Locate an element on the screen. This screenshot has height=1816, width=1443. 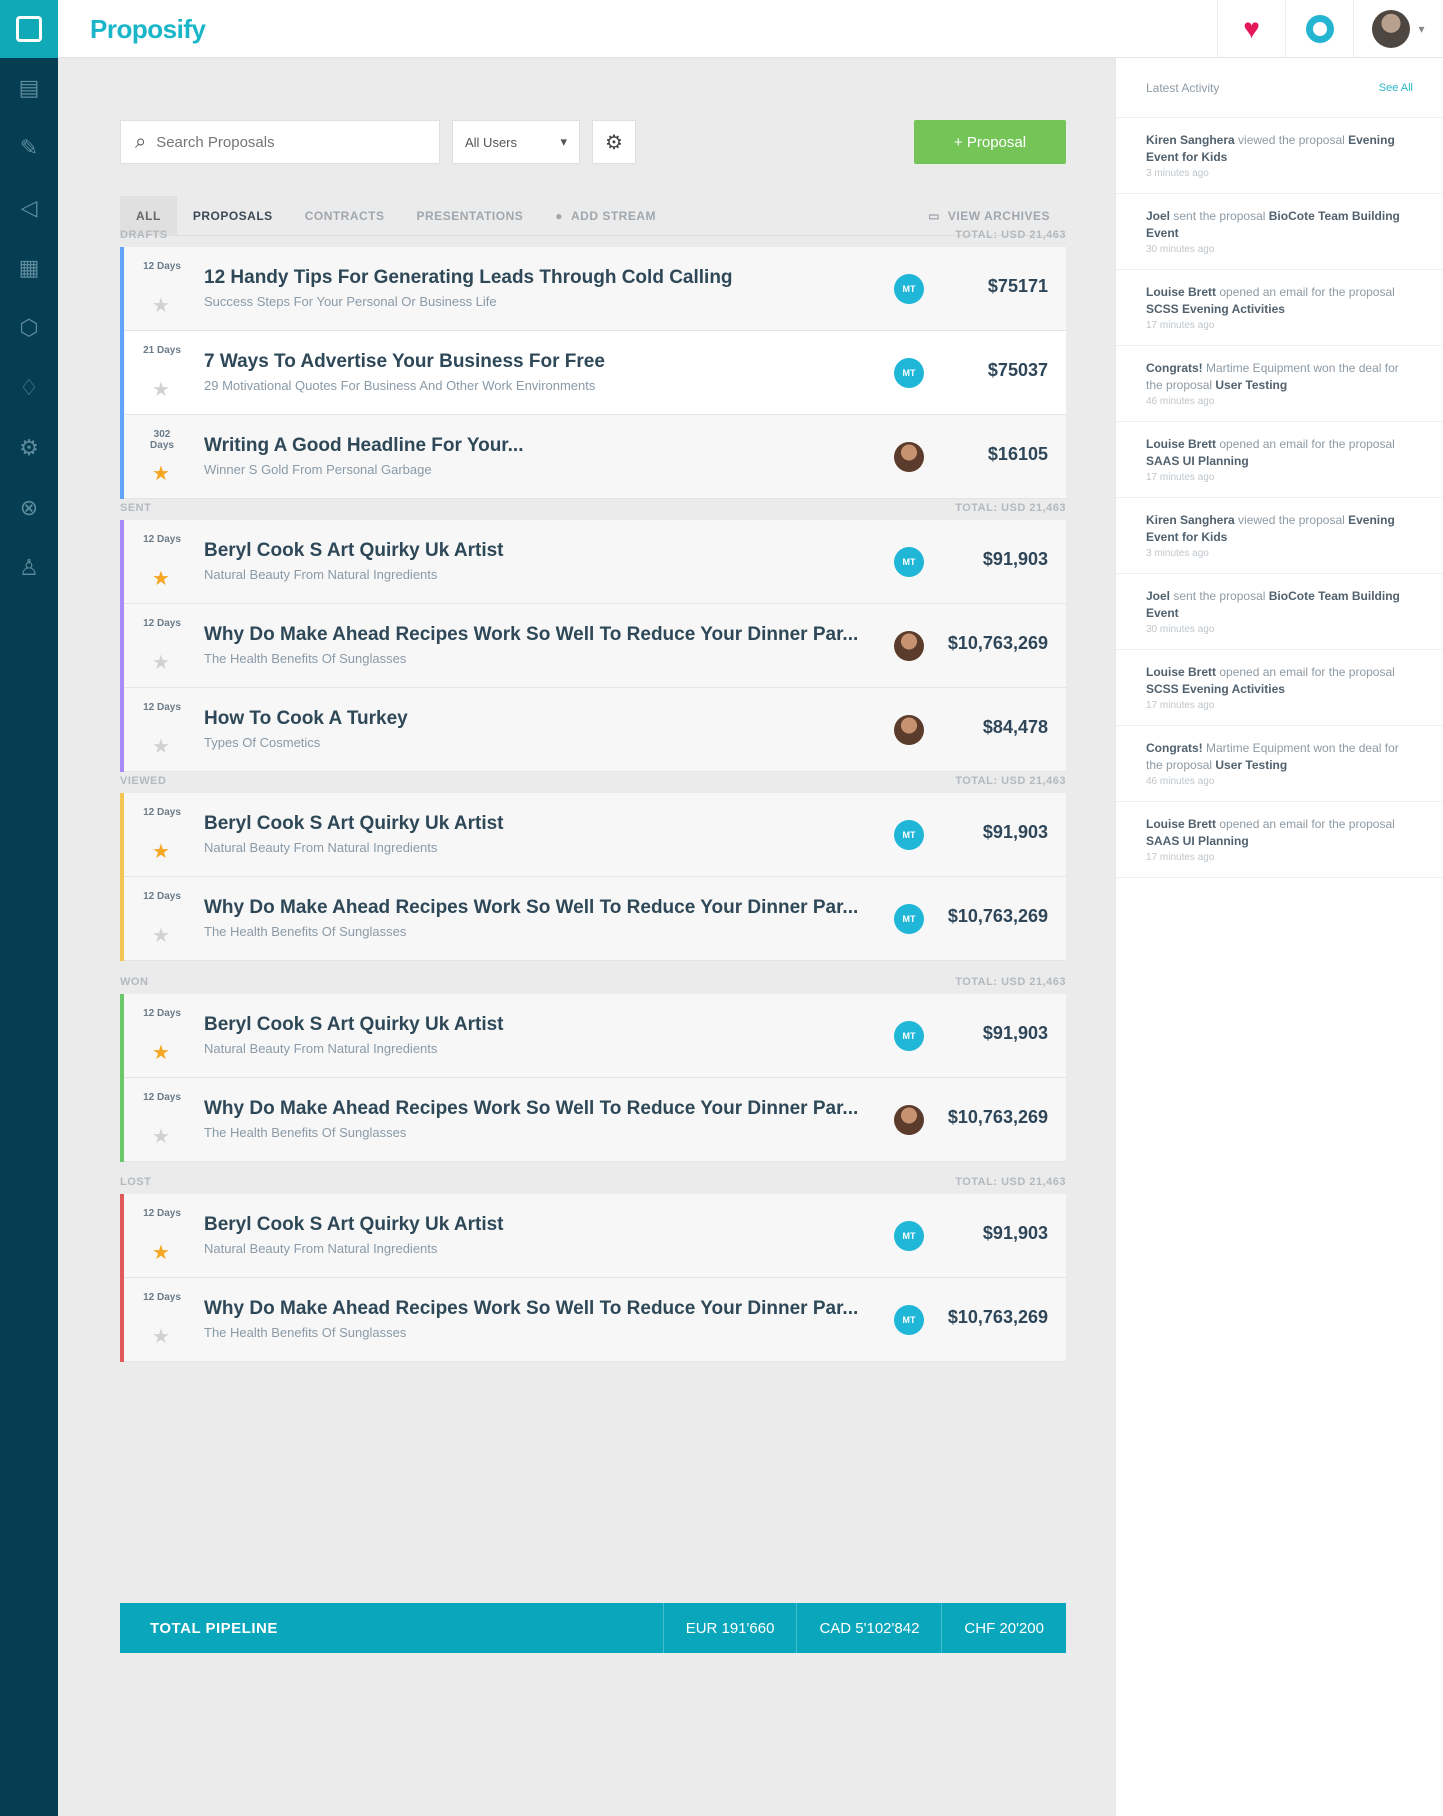
days-count: 12 Days is located at coordinates (162, 707).